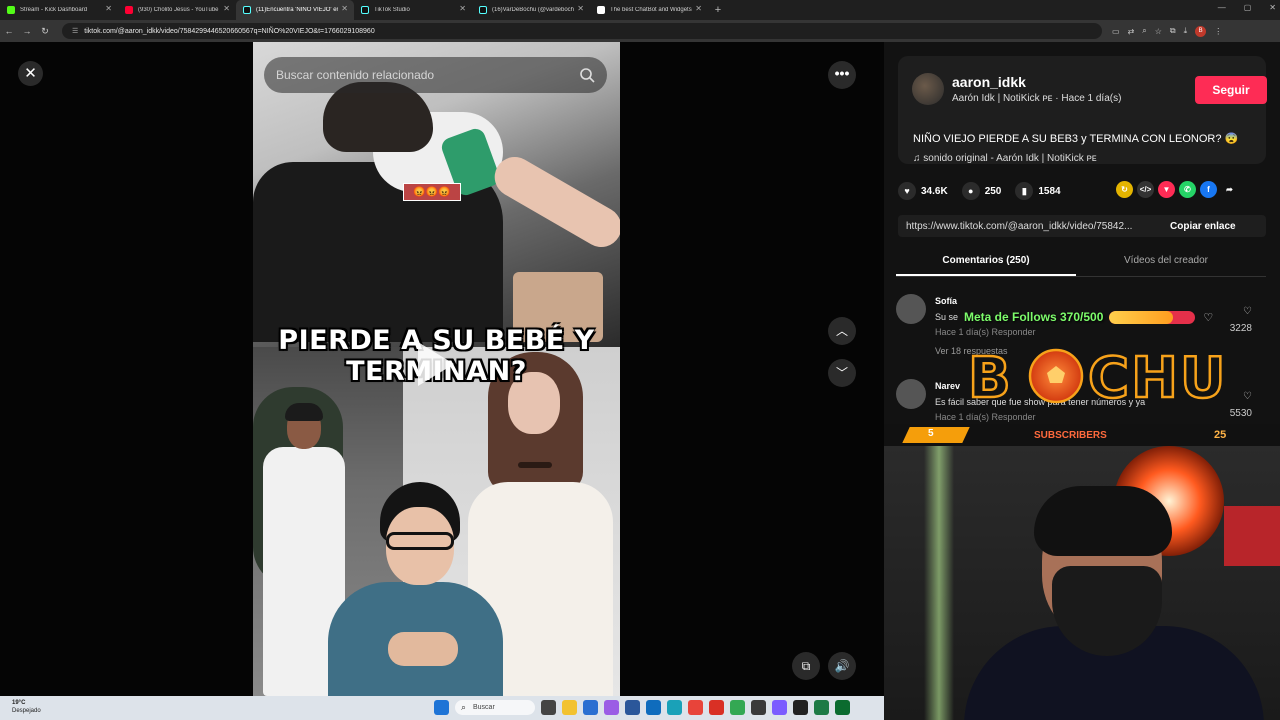 The width and height of the screenshot is (1280, 720). I want to click on share-icon: ➦, so click(1229, 189).